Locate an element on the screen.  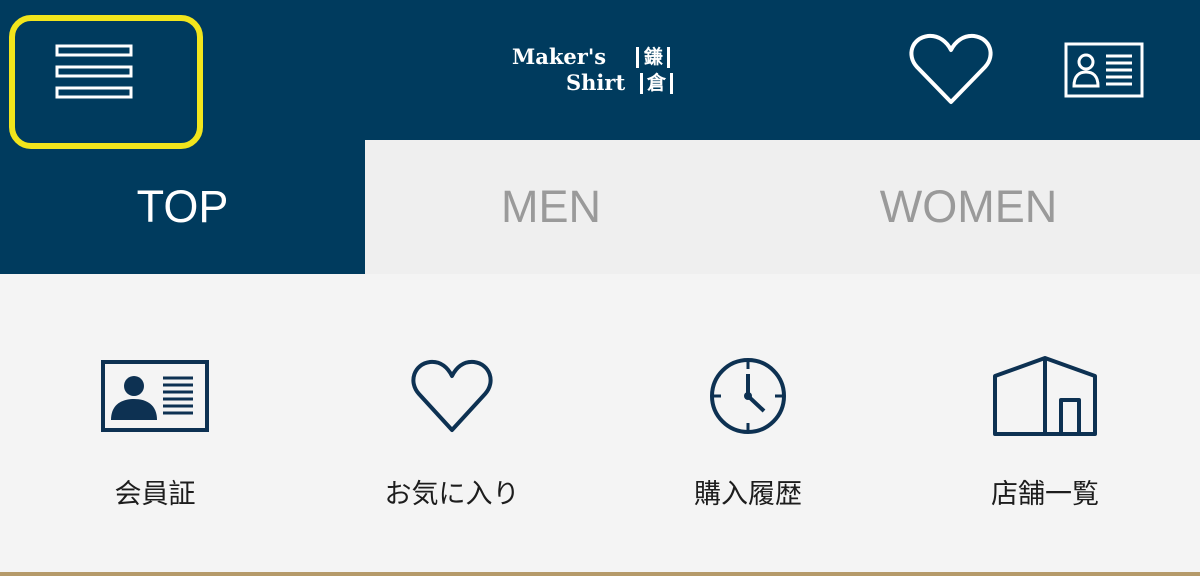
quick-link-label: 購入履歴 is located at coordinates (748, 494).